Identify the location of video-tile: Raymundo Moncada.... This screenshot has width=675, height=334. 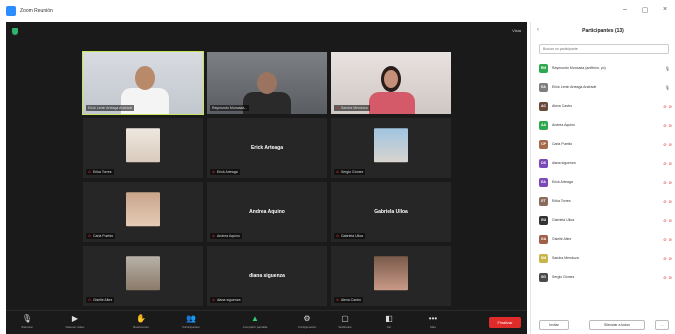
(267, 83).